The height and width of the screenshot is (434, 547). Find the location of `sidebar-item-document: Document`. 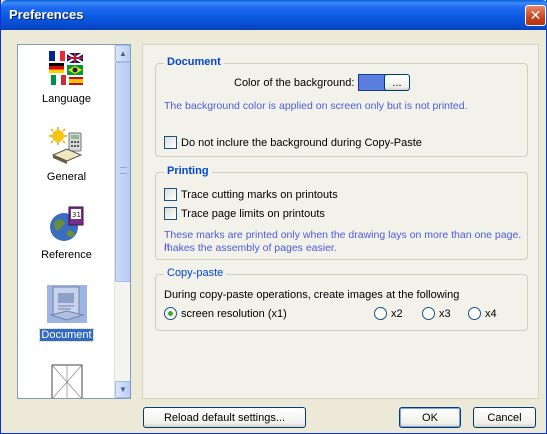

sidebar-item-document: Document is located at coordinates (66, 313).